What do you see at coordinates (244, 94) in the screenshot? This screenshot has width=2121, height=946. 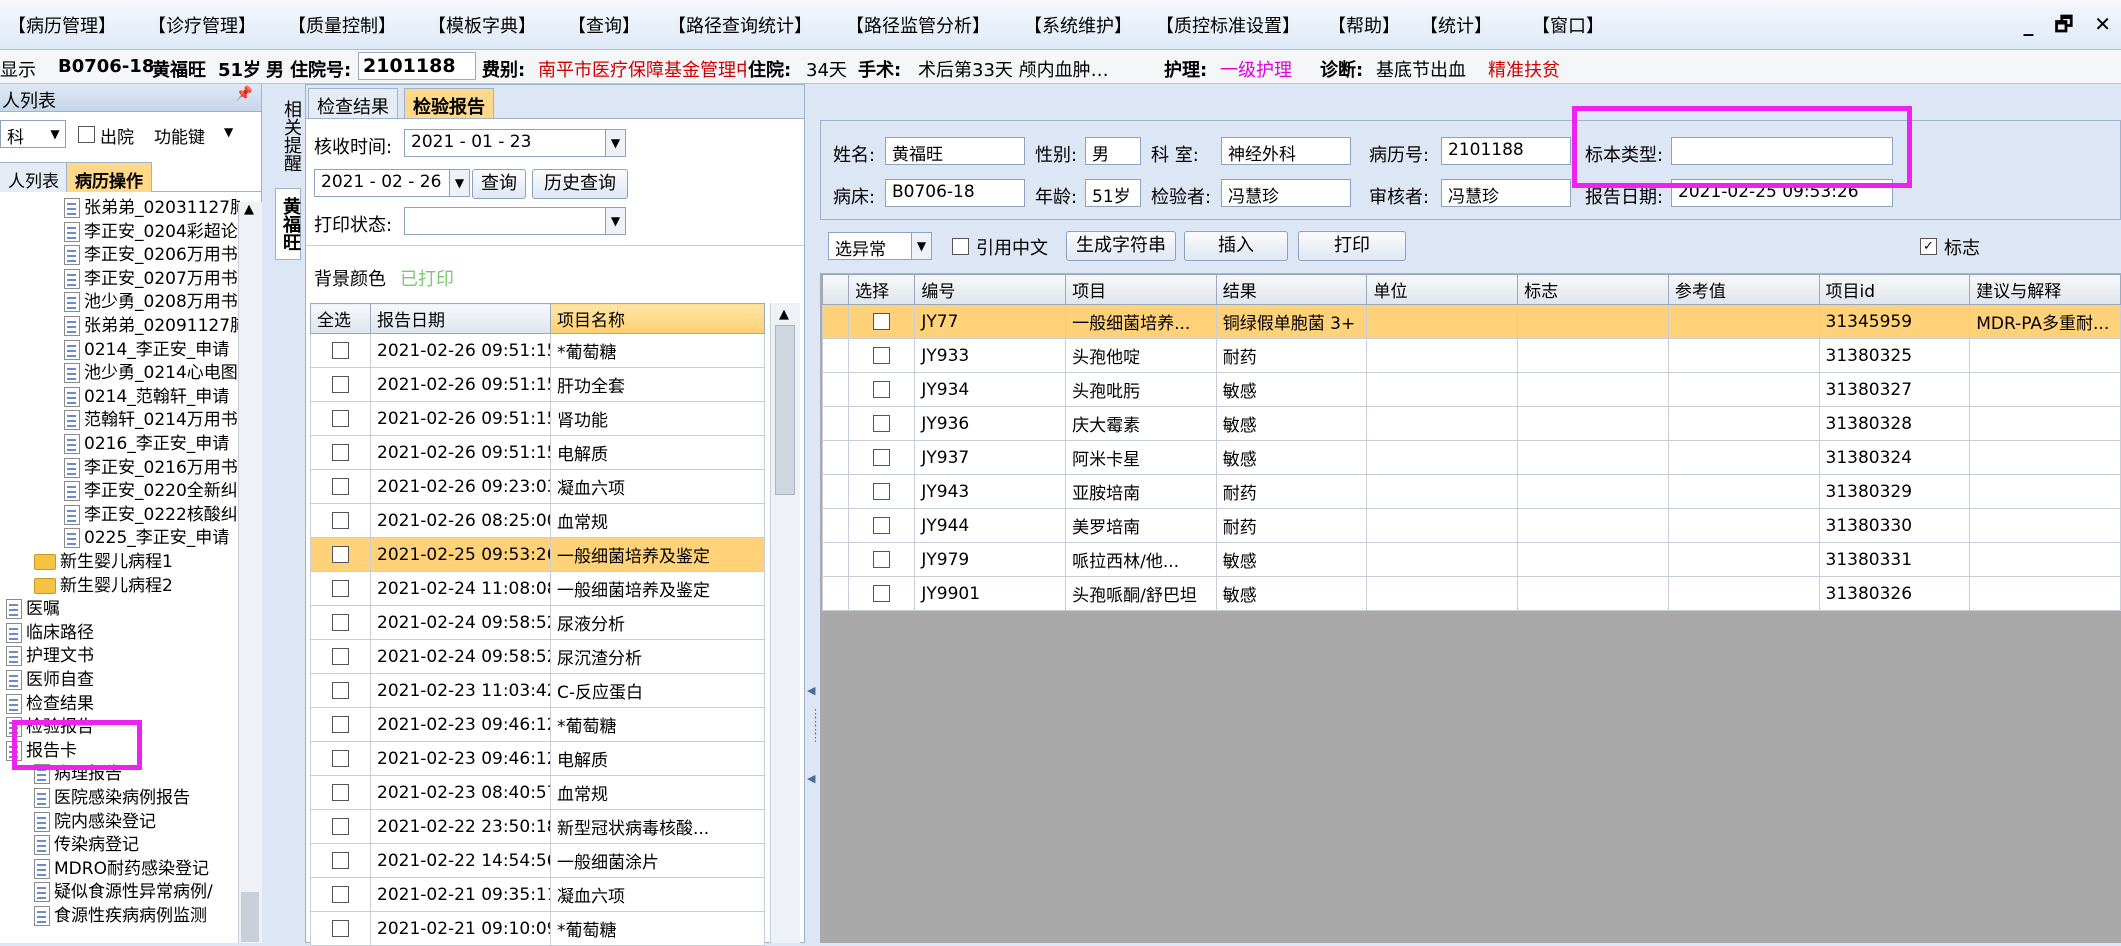 I see `pin-icon: 📌` at bounding box center [244, 94].